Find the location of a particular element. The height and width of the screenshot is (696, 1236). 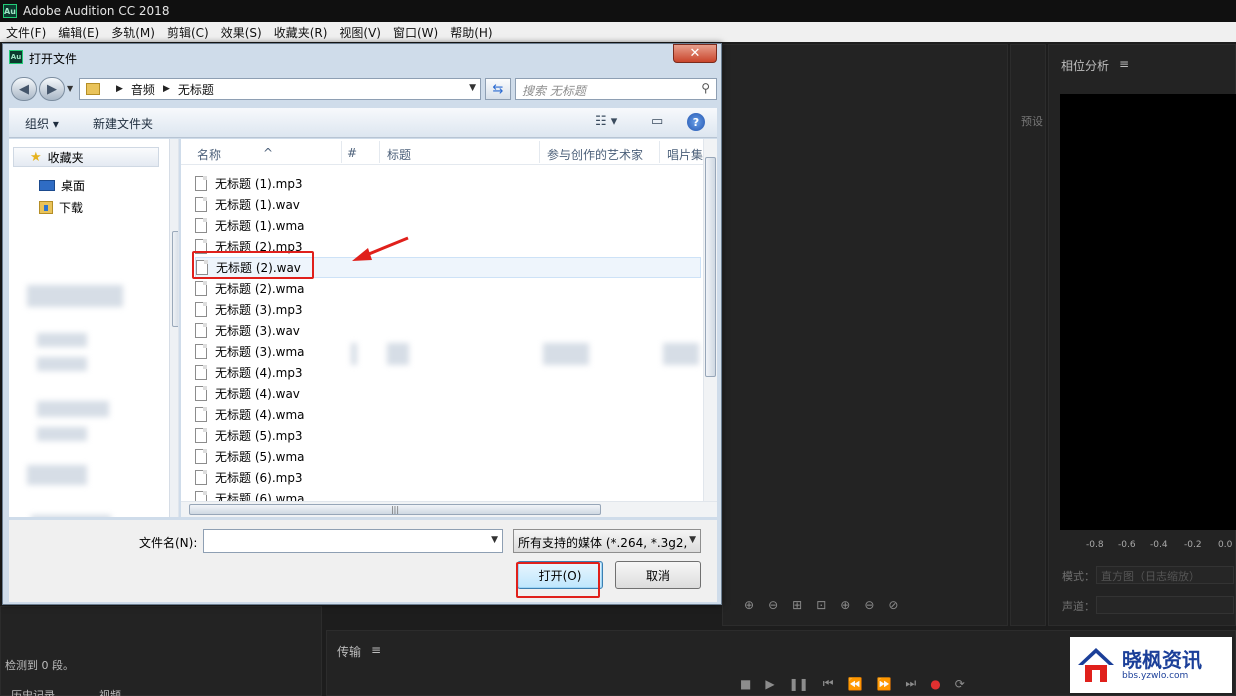

arrow-right-icon: ▶ is located at coordinates (52, 89).